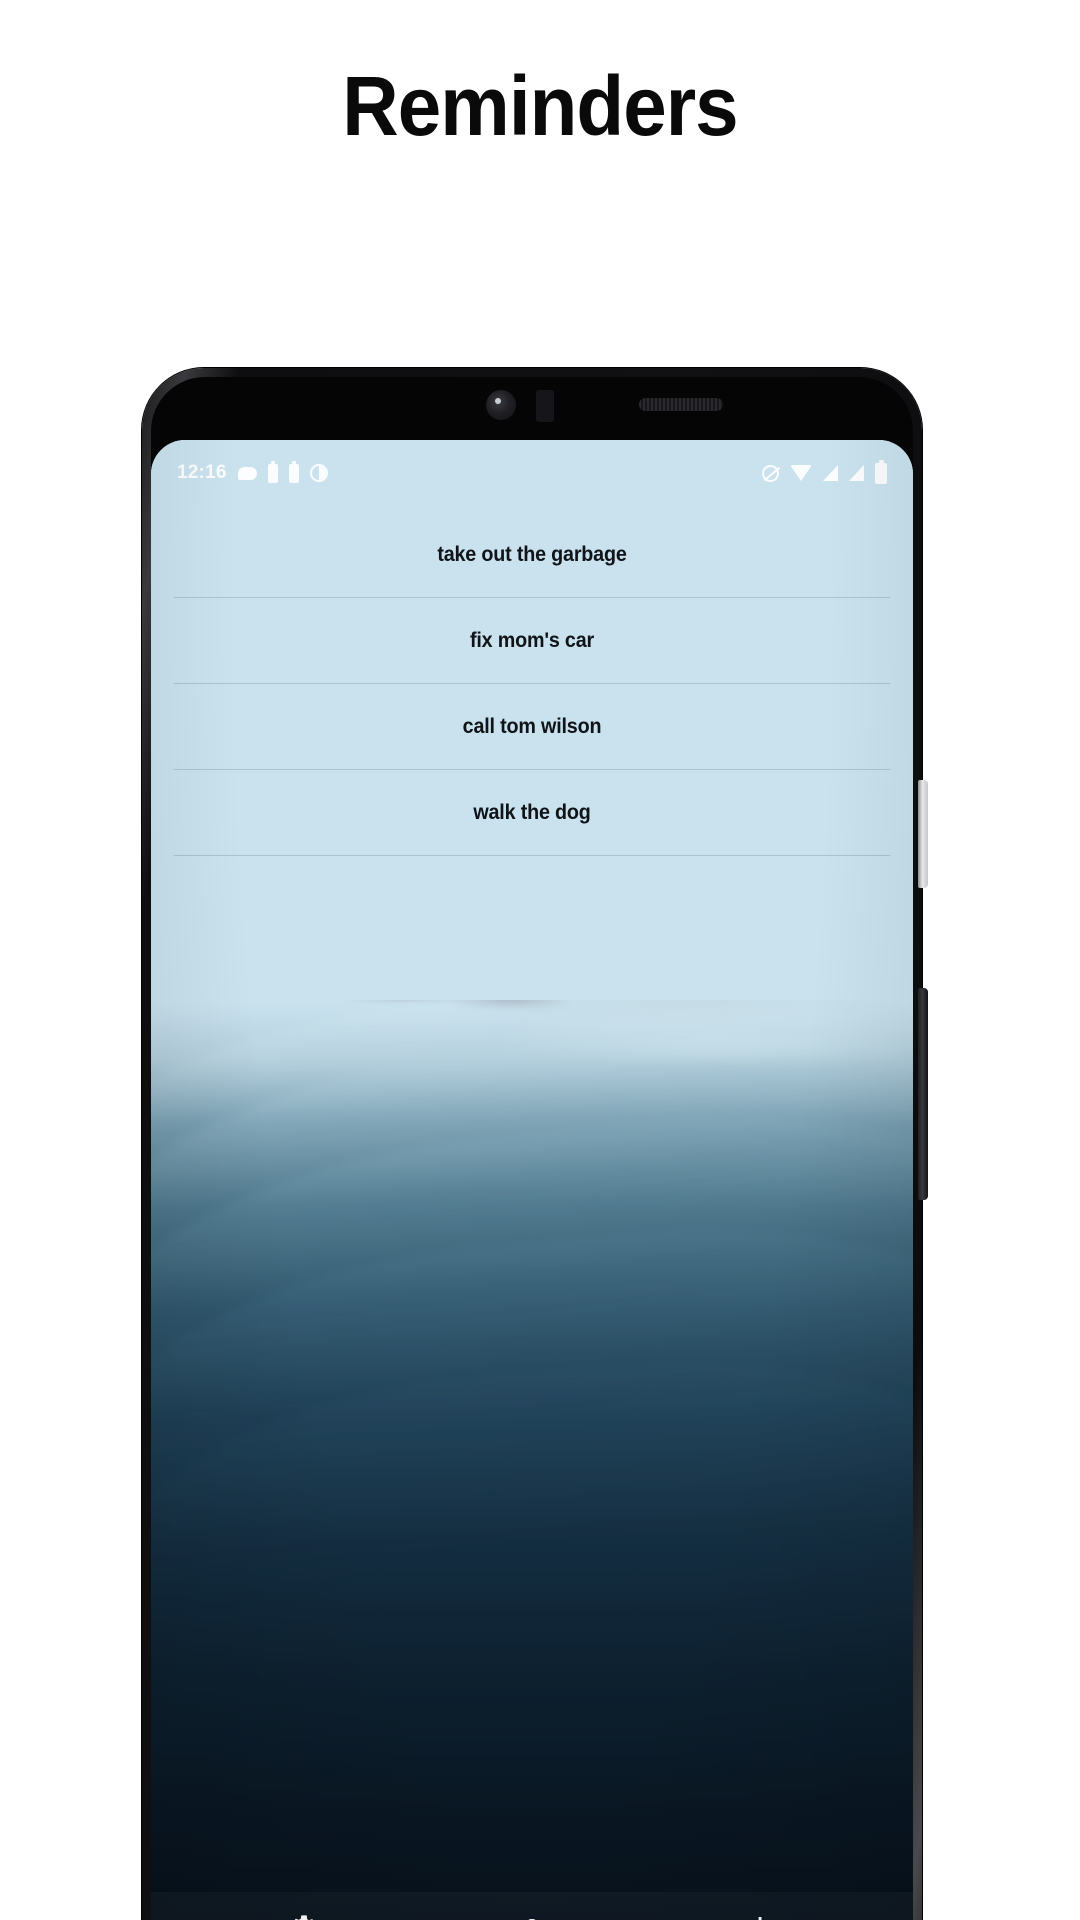  I want to click on status-bar: 12:16, so click(532, 473).